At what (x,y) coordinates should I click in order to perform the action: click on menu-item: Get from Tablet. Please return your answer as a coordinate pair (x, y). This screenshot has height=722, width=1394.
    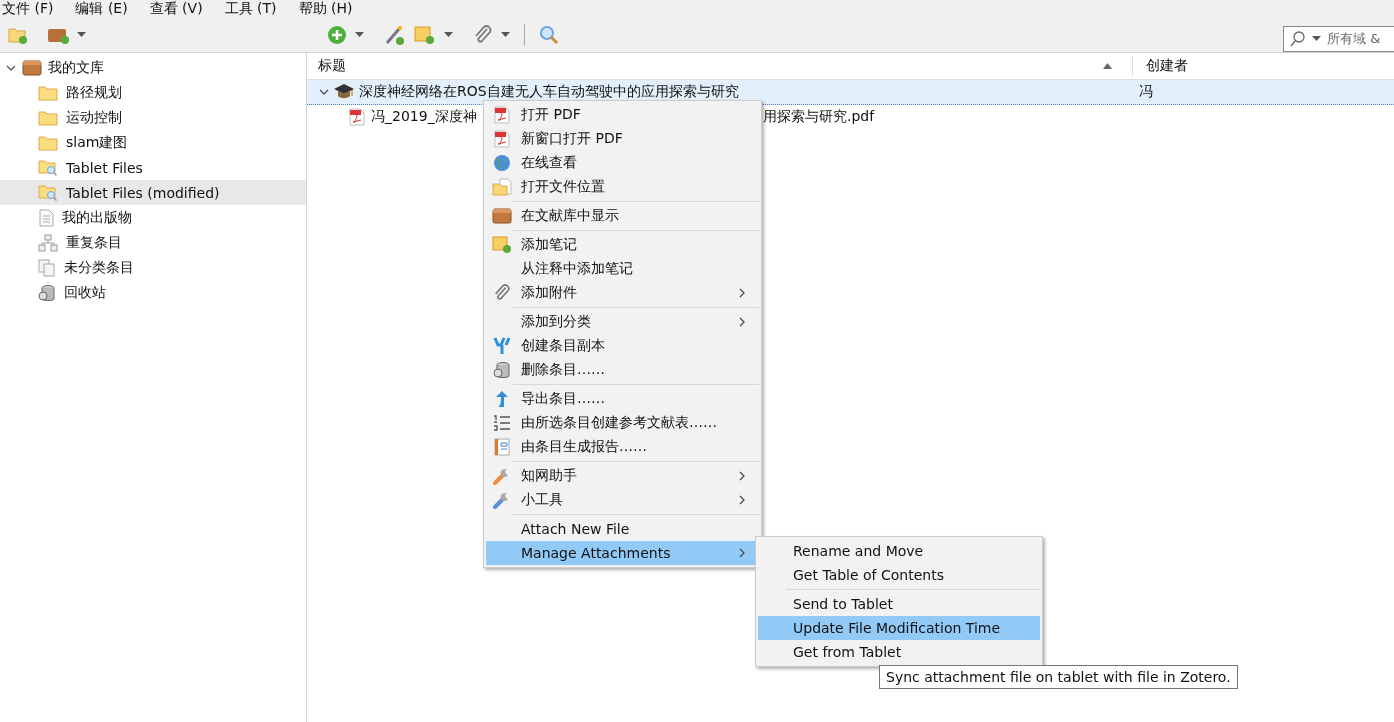
    Looking at the image, I should click on (899, 652).